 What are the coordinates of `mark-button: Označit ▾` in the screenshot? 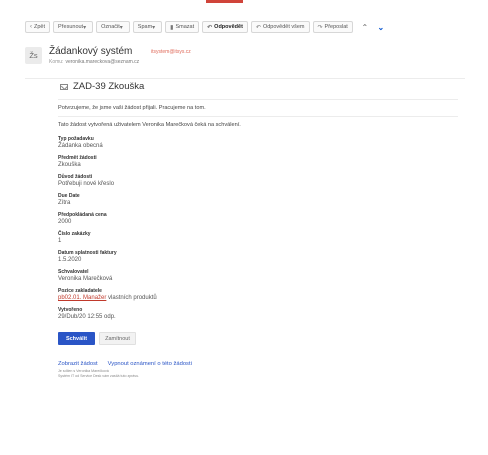 It's located at (113, 27).